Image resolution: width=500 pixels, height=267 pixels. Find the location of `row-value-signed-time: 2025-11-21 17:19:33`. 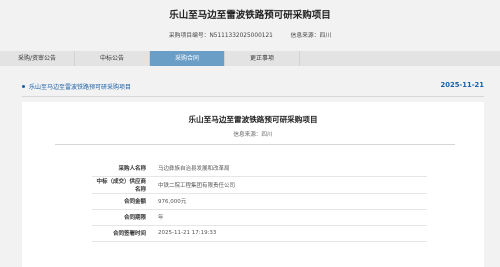

row-value-signed-time: 2025-11-21 17:19:33 is located at coordinates (289, 233).